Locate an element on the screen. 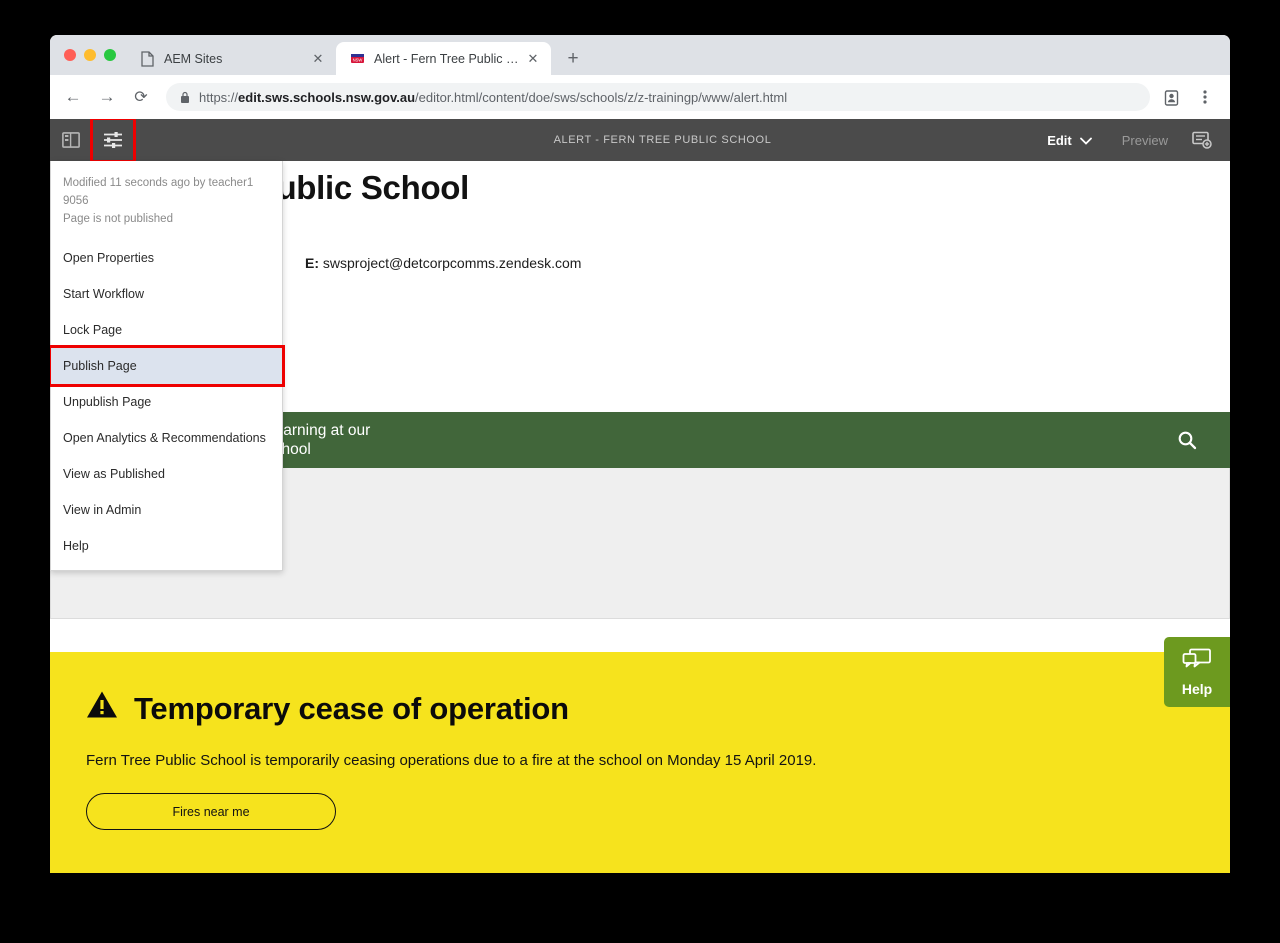 This screenshot has width=1280, height=943. menu-item-open-analytics-and-recommendations: Open Analytics & Recommendations is located at coordinates (166, 438).